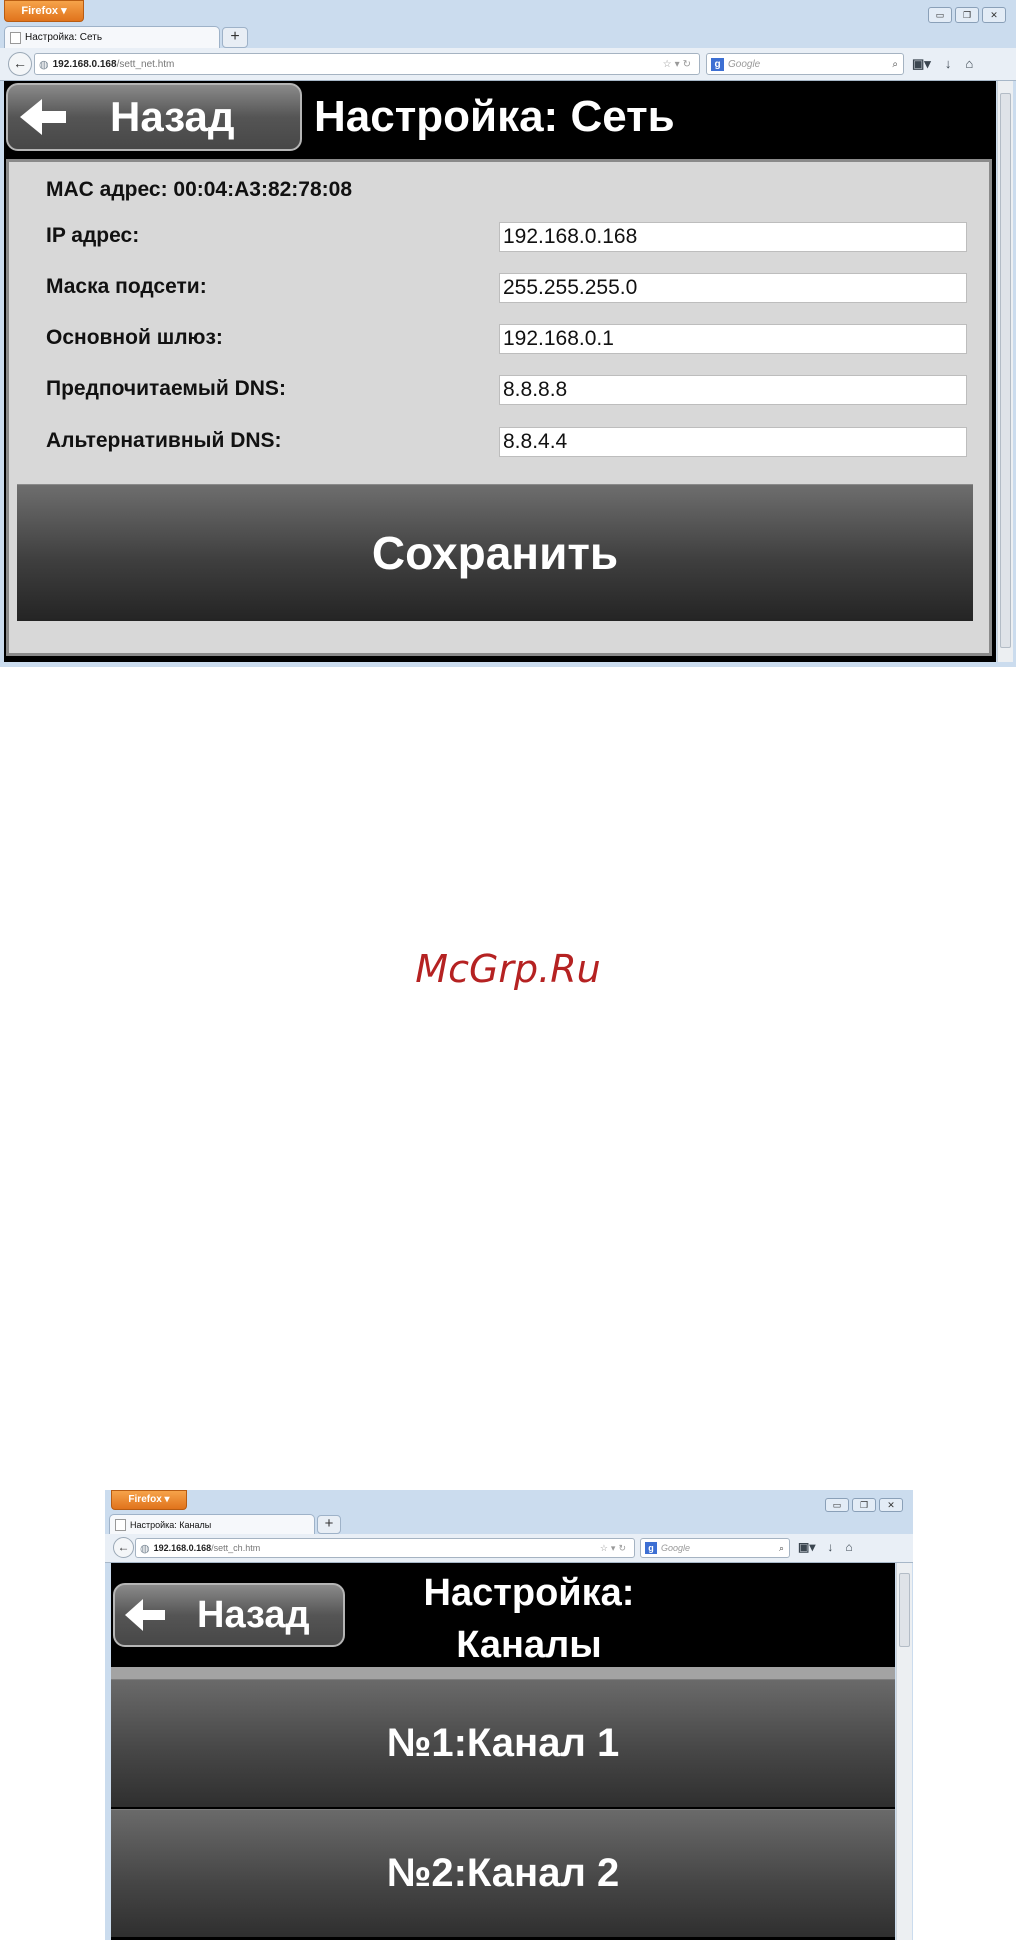  What do you see at coordinates (529, 1619) in the screenshot?
I see `page-title: Настройка: Каналы` at bounding box center [529, 1619].